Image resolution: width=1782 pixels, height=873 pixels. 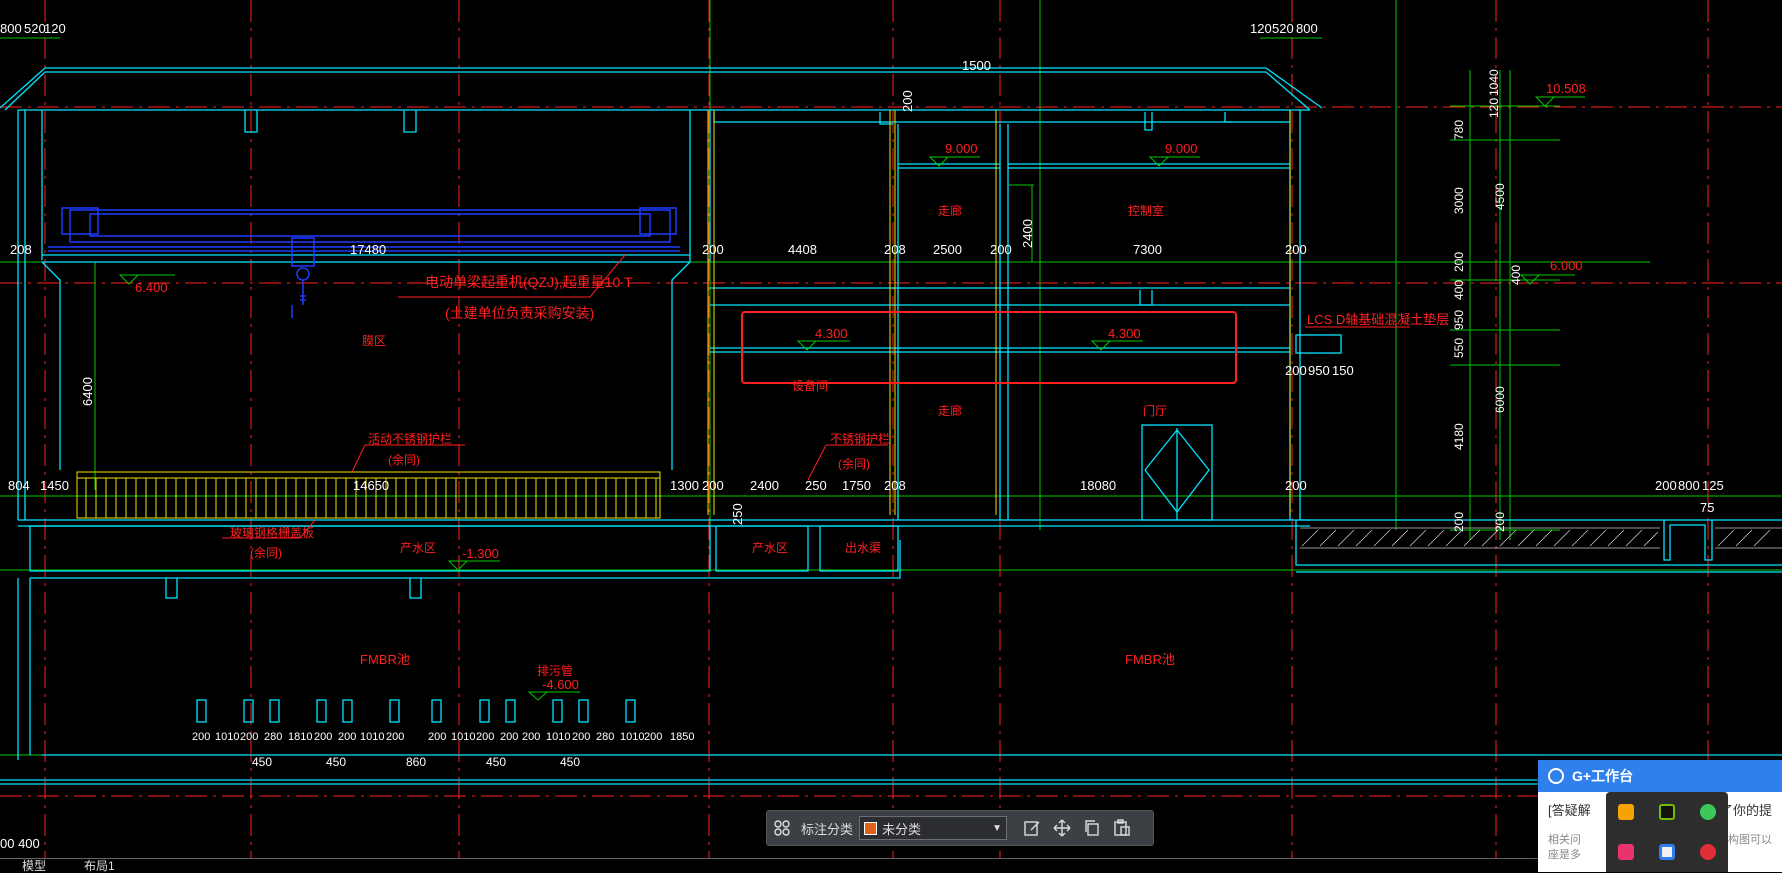 I want to click on move-icon, so click(x=1062, y=828).